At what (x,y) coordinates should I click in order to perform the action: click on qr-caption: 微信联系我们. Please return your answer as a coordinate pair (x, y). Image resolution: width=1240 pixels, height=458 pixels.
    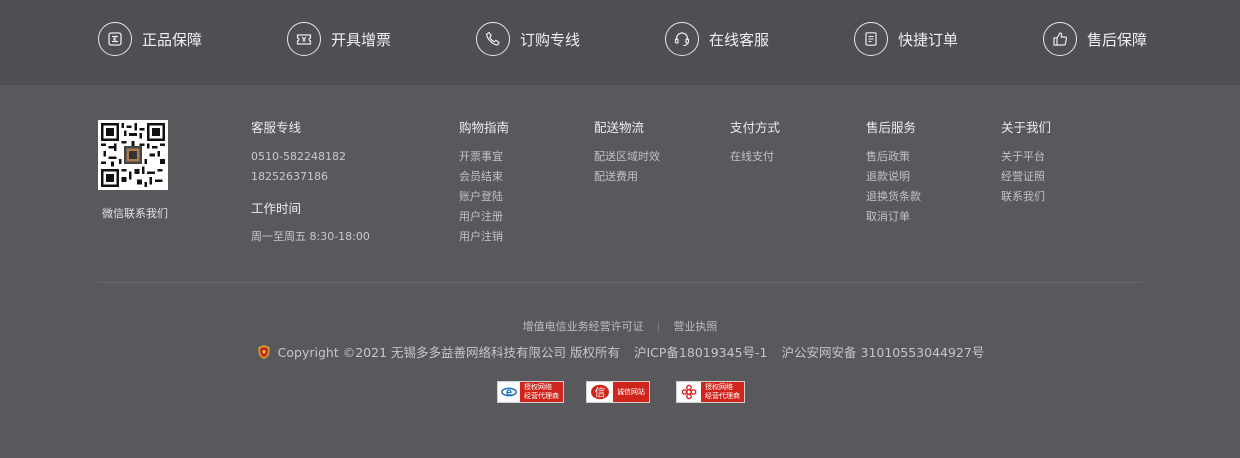
    Looking at the image, I should click on (135, 213).